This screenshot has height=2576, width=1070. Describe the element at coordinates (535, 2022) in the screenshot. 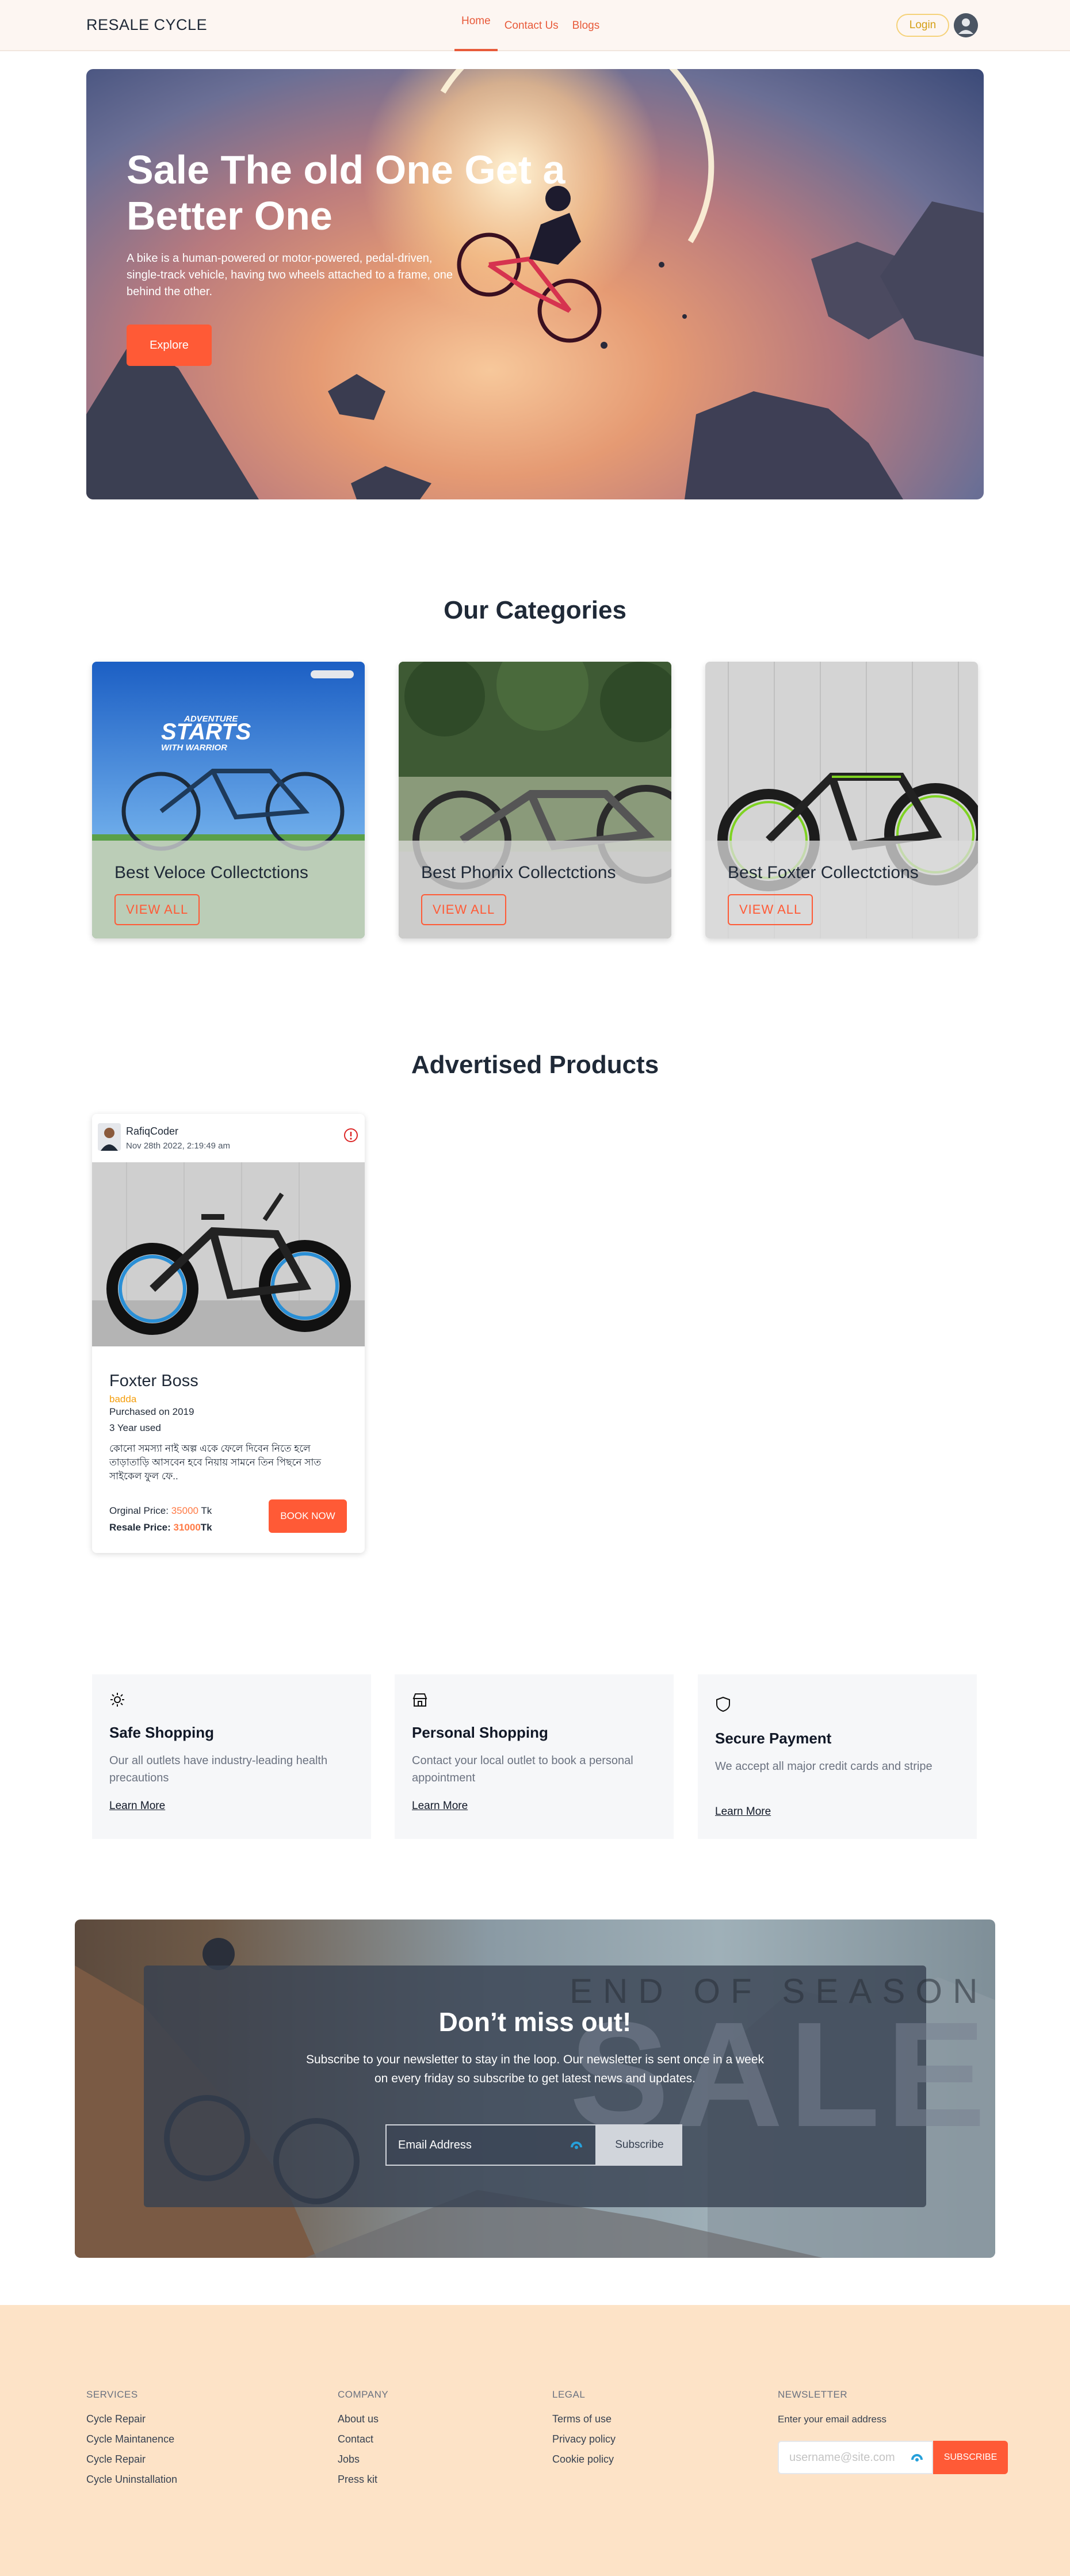

I see `banner-title: Don’t miss out!` at that location.